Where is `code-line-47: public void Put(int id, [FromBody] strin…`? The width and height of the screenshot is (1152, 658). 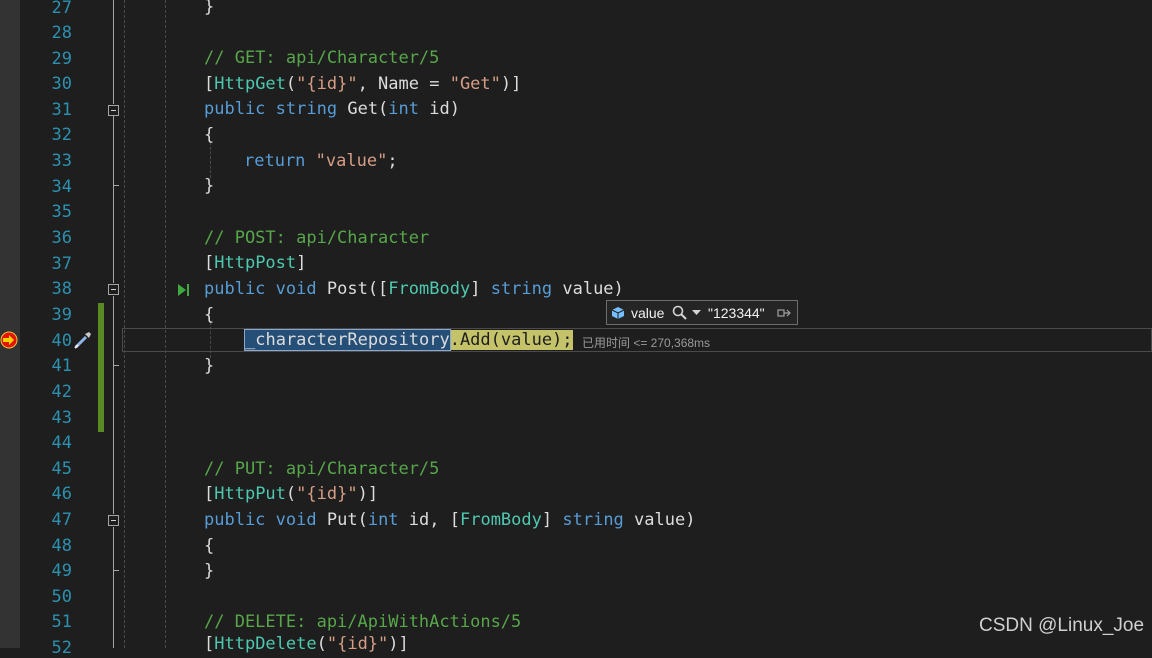 code-line-47: public void Put(int id, [FromBody] strin… is located at coordinates (449, 520).